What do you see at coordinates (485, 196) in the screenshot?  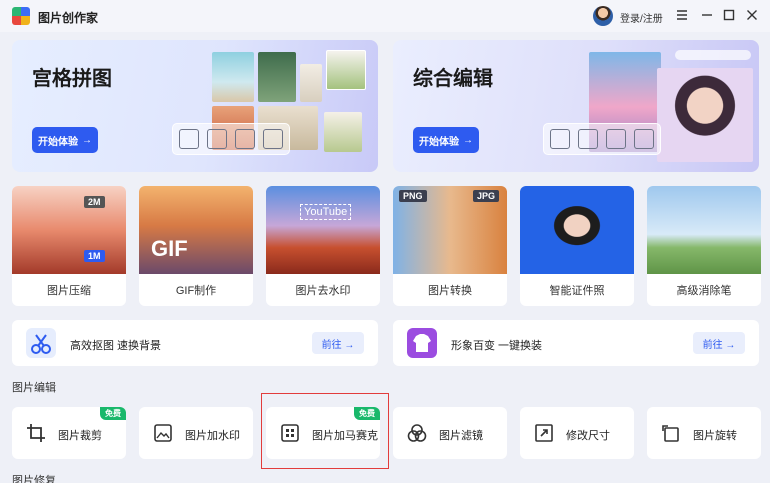 I see `format-badge-right: JPG` at bounding box center [485, 196].